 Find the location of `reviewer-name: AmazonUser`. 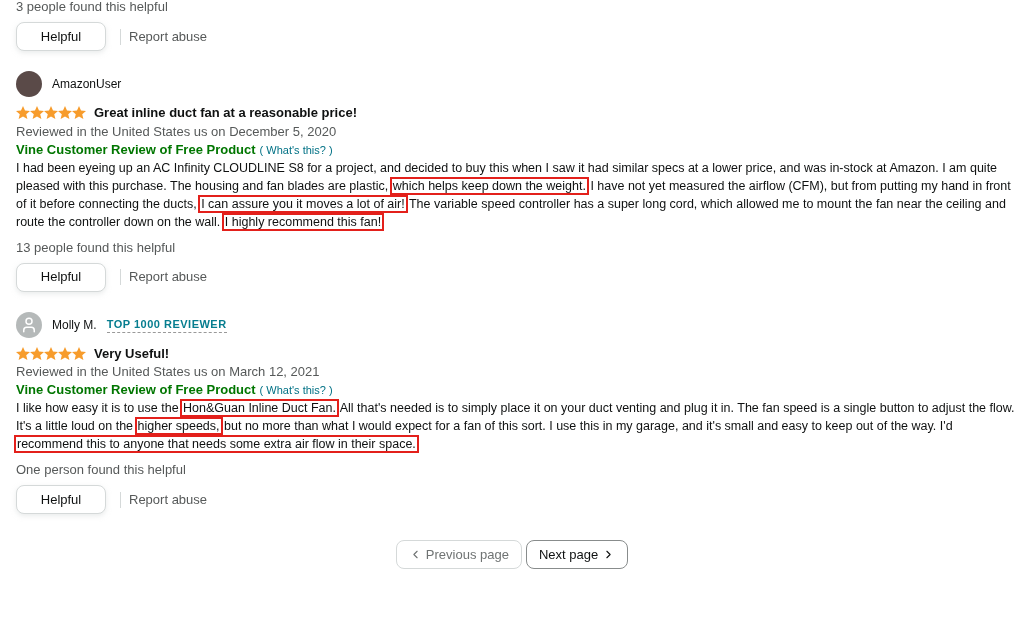

reviewer-name: AmazonUser is located at coordinates (87, 84).